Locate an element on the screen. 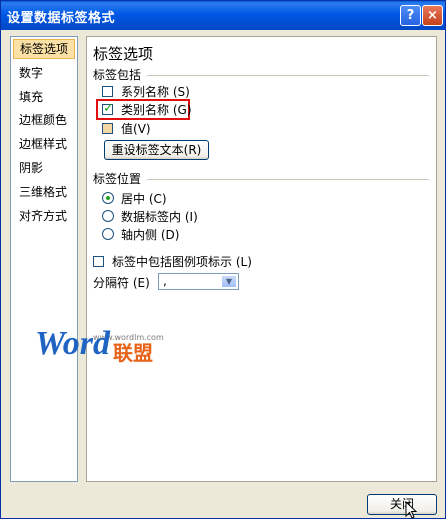  include-legend-key-label: 标签中包括图例项标示 (L) is located at coordinates (182, 261).